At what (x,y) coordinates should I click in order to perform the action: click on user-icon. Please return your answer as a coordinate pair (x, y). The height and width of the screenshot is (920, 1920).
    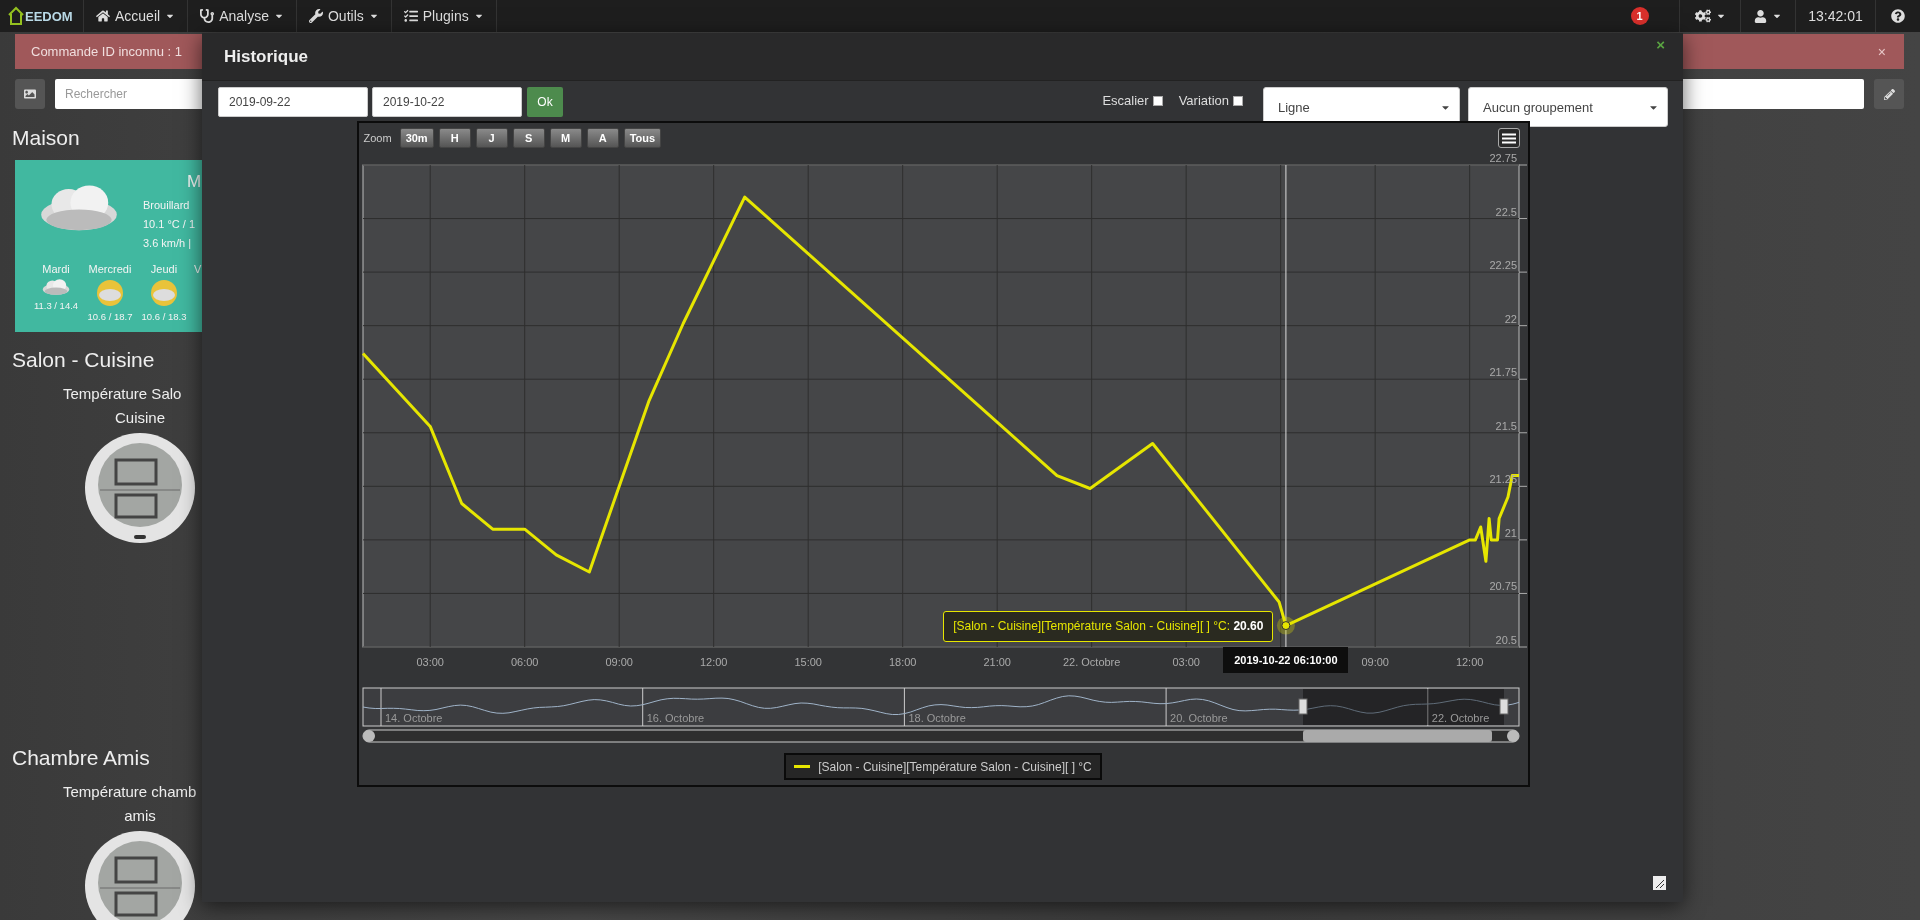
    Looking at the image, I should click on (1760, 16).